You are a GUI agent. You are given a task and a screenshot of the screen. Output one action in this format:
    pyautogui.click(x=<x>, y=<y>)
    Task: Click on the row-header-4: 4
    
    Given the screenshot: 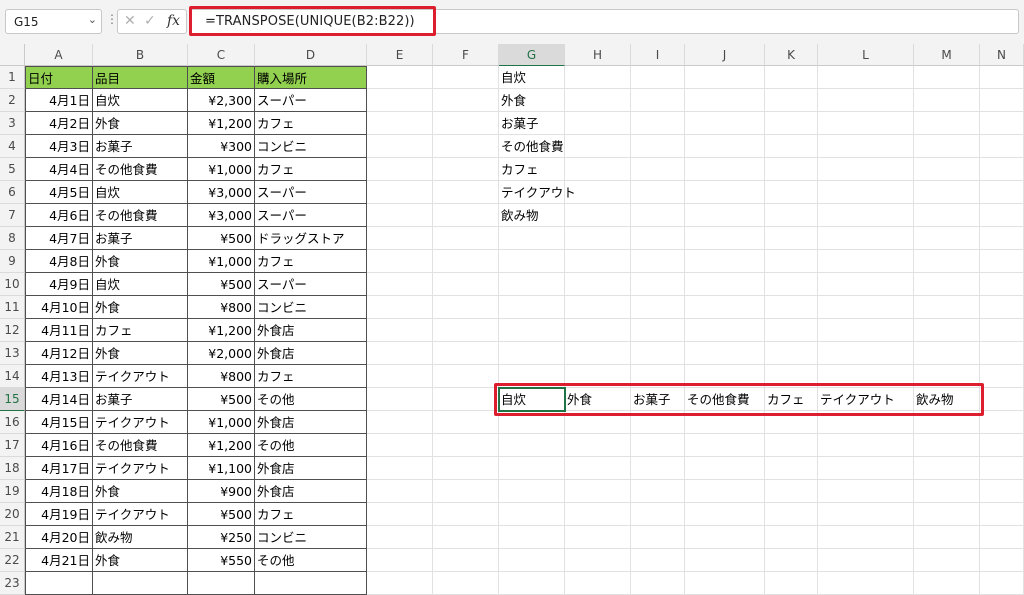 What is the action you would take?
    pyautogui.click(x=12, y=146)
    